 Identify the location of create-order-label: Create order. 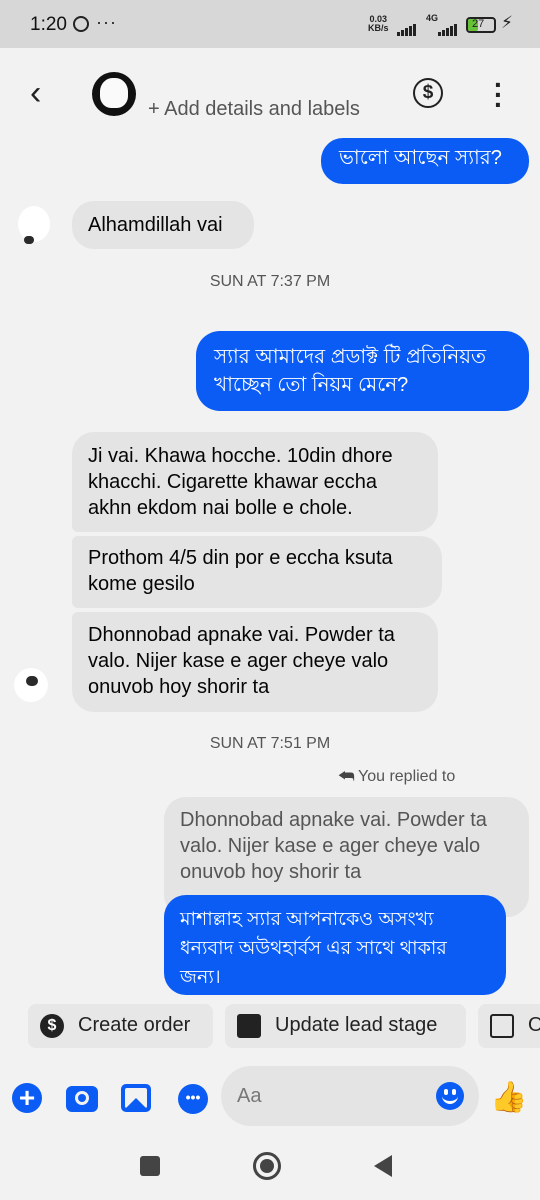
(134, 1025).